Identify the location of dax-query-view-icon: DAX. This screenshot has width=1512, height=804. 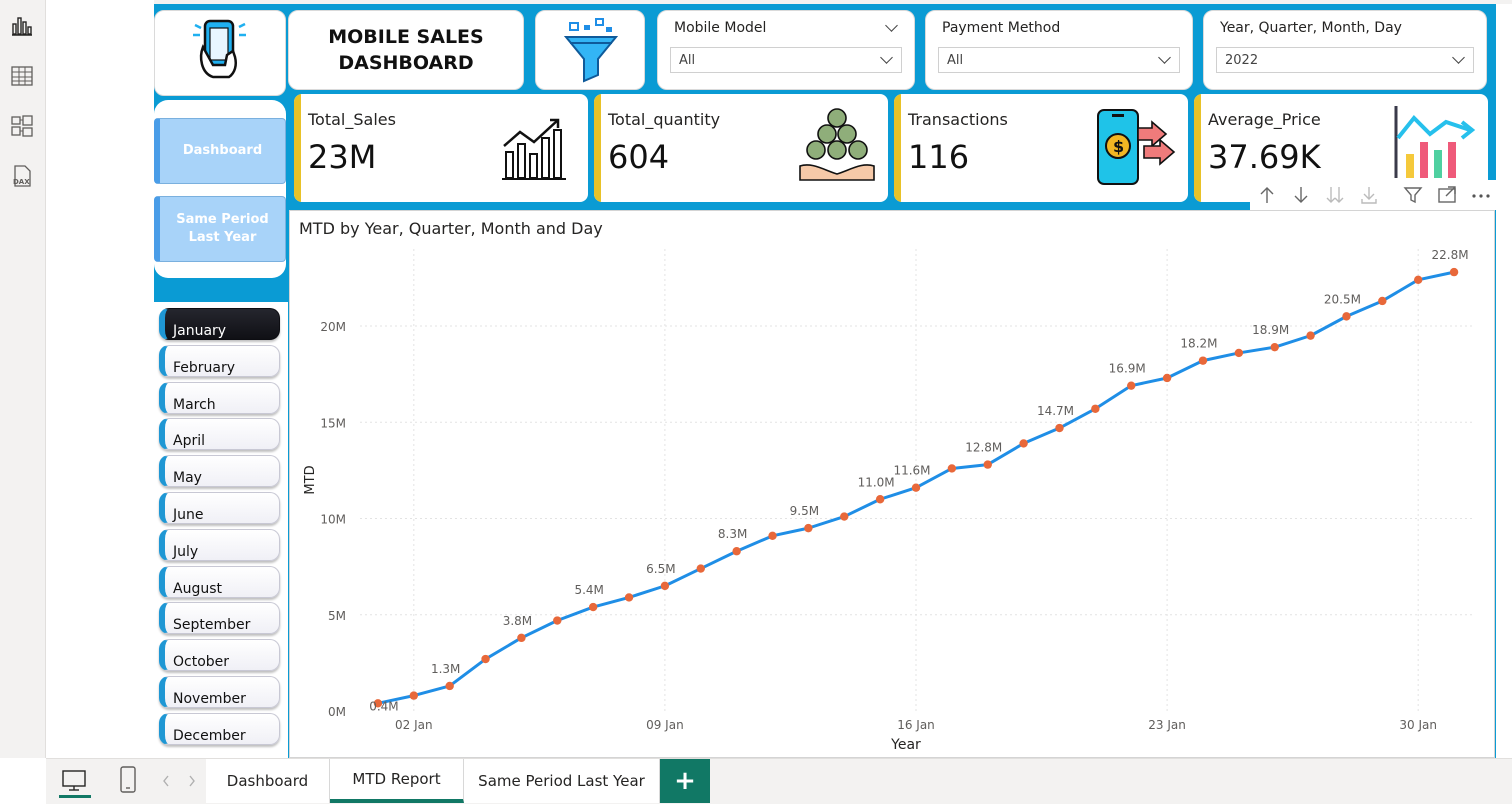
(22, 176).